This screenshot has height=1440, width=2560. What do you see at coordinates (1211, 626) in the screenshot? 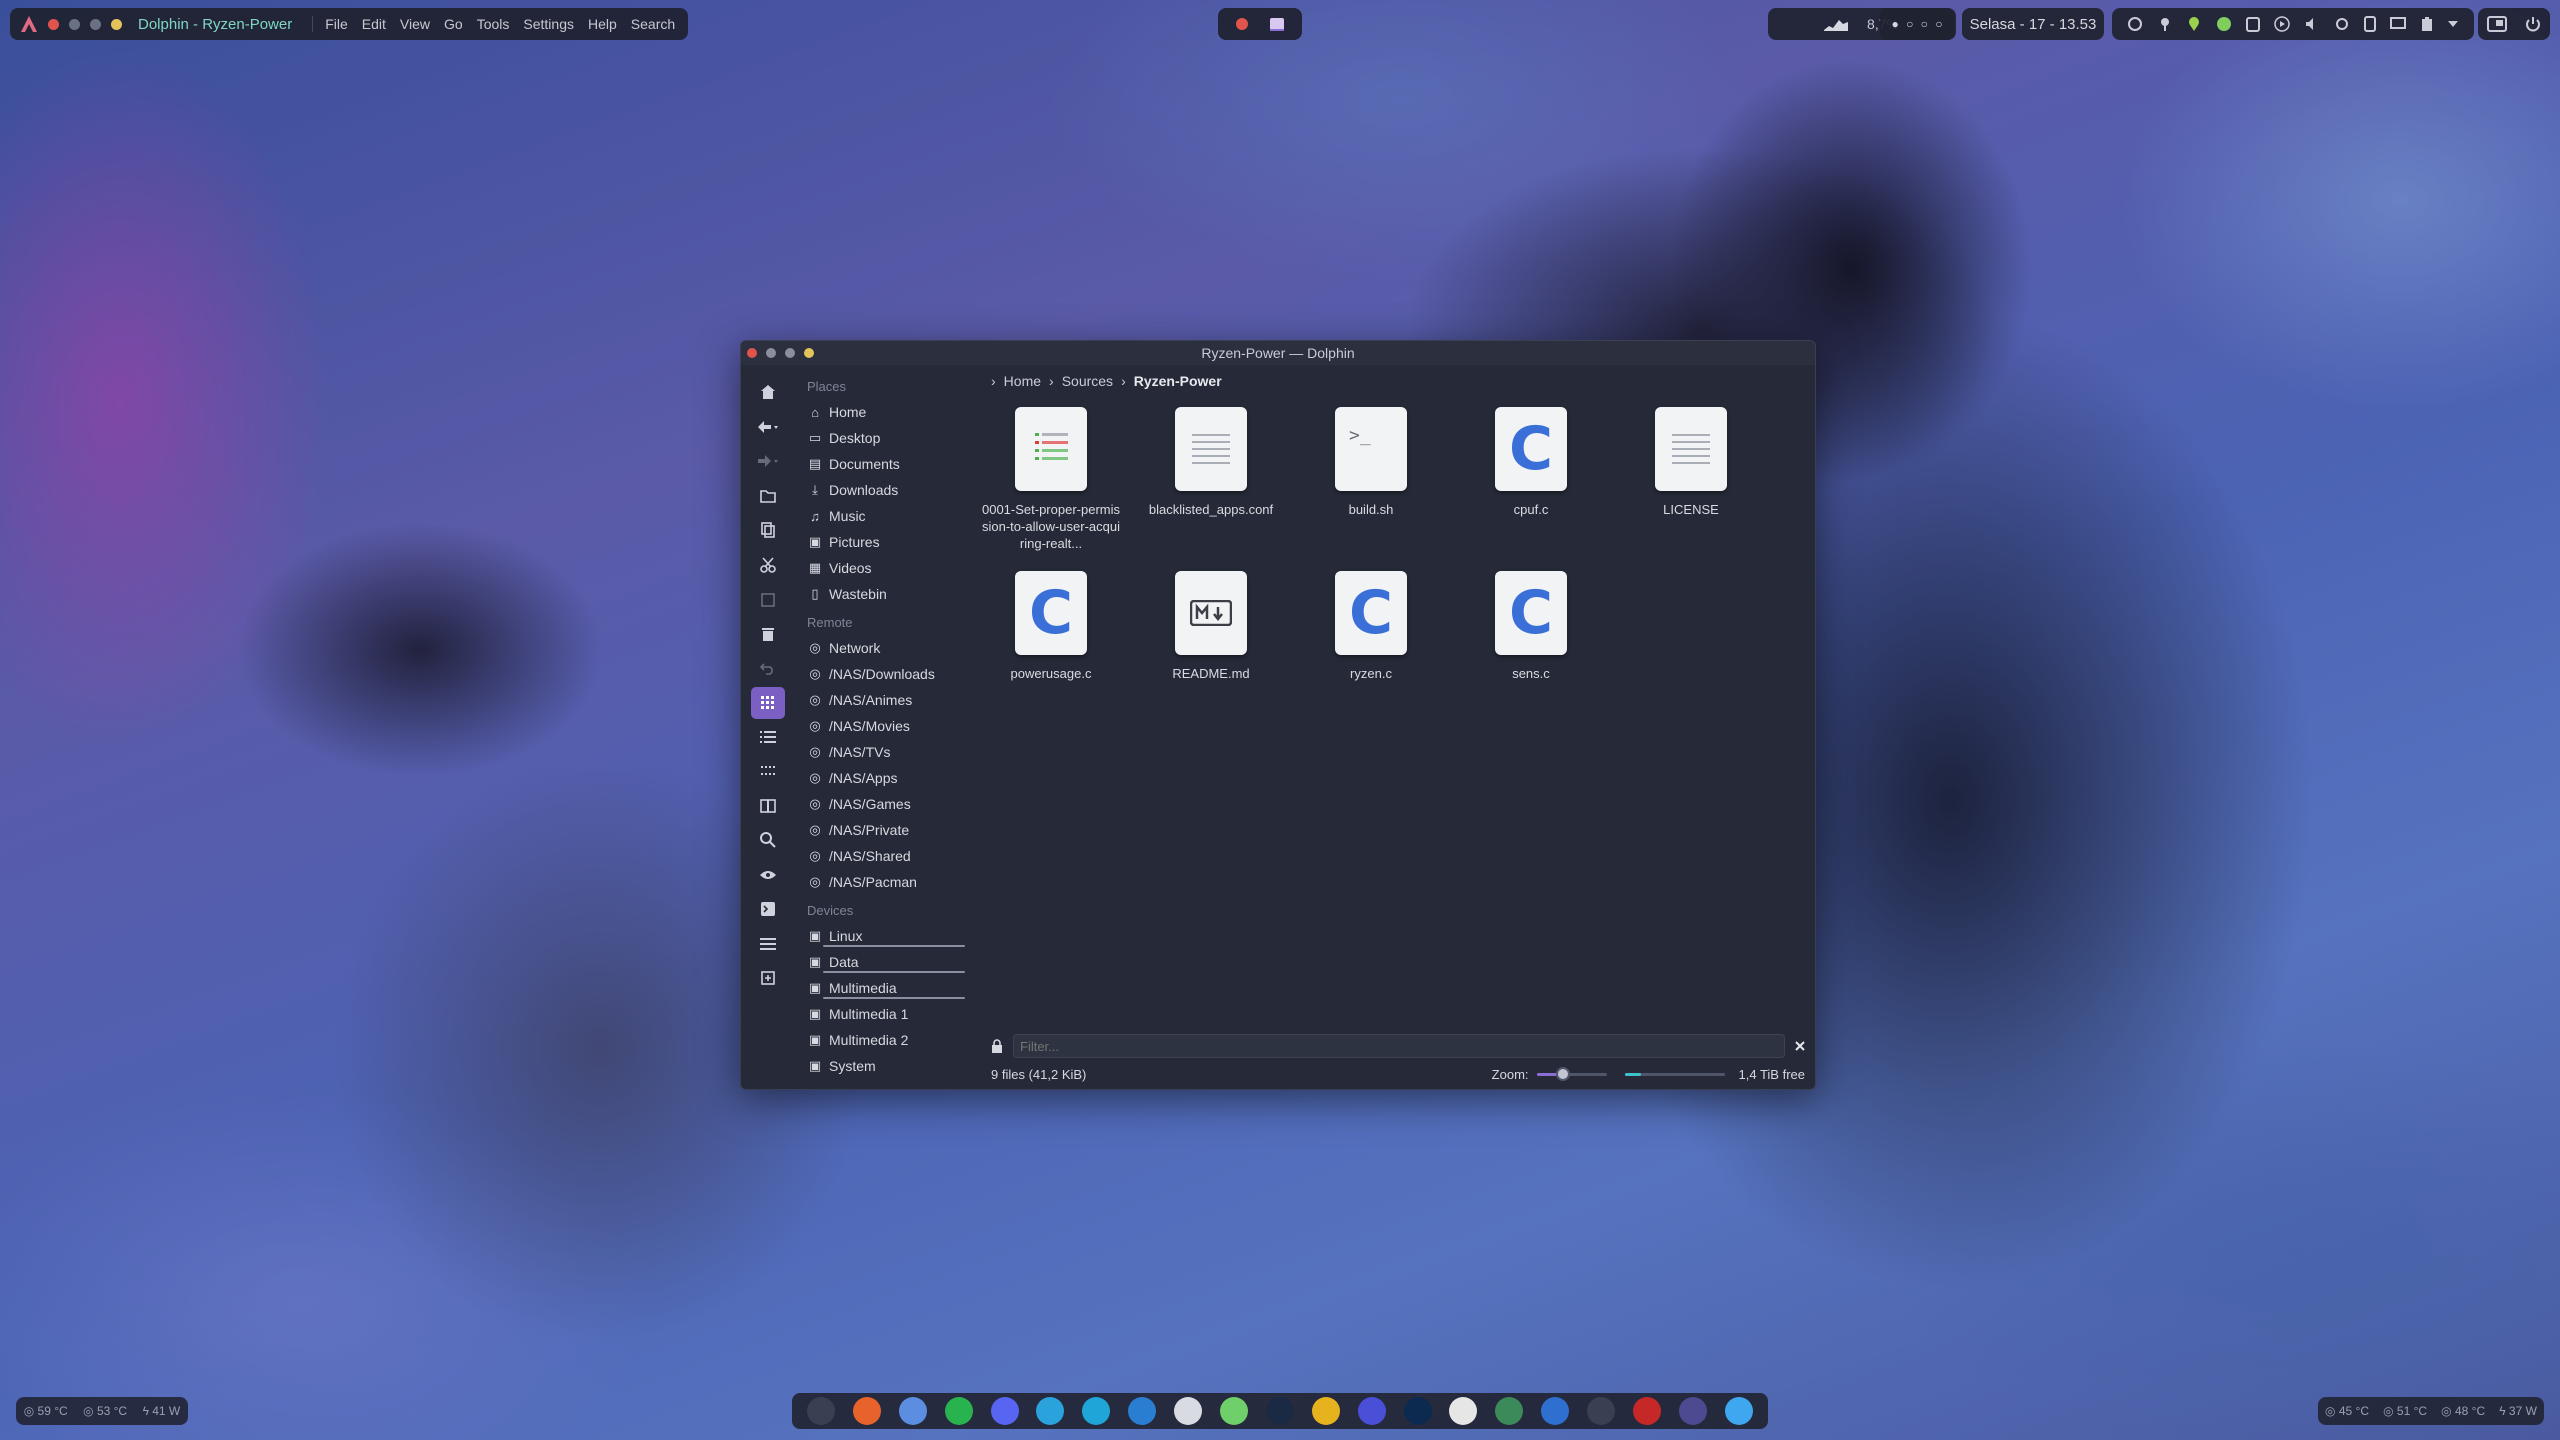
I see `file-item: README.md` at bounding box center [1211, 626].